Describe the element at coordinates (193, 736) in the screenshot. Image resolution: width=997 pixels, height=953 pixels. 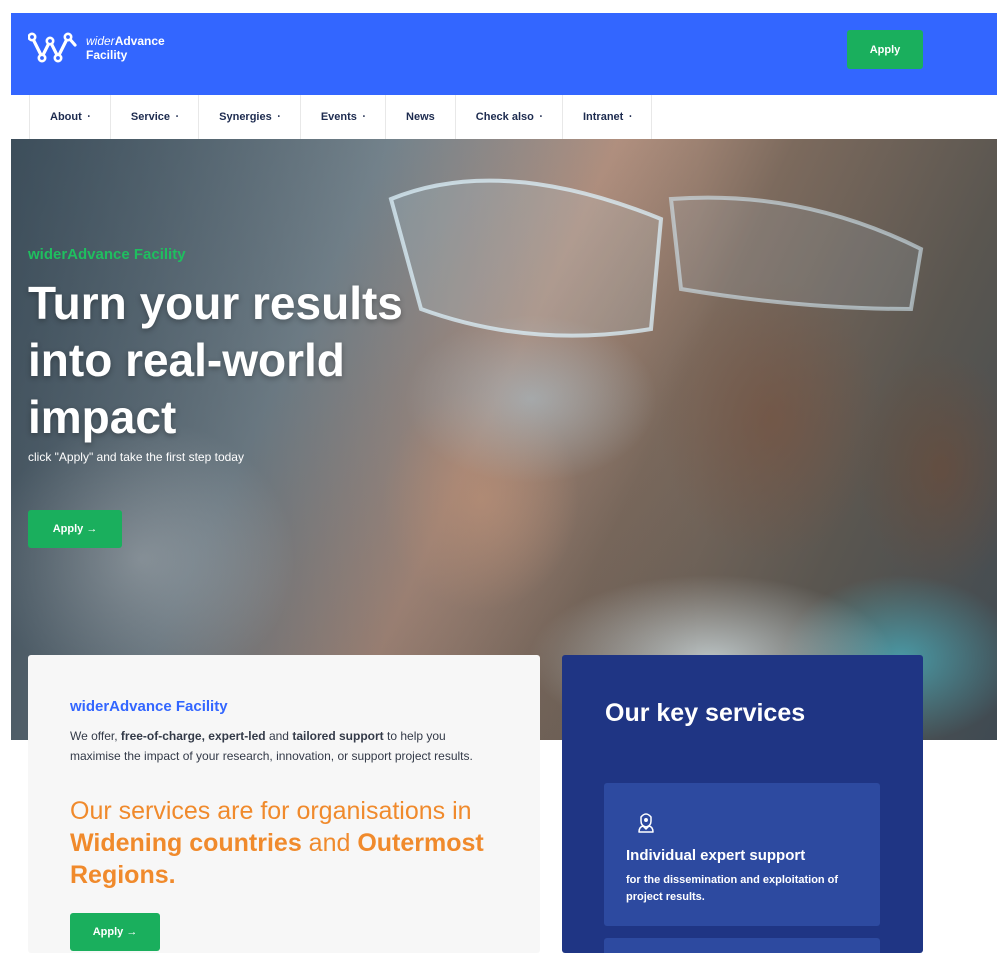
I see `intro-text-bold-1: free-of-charge, expert-led` at that location.